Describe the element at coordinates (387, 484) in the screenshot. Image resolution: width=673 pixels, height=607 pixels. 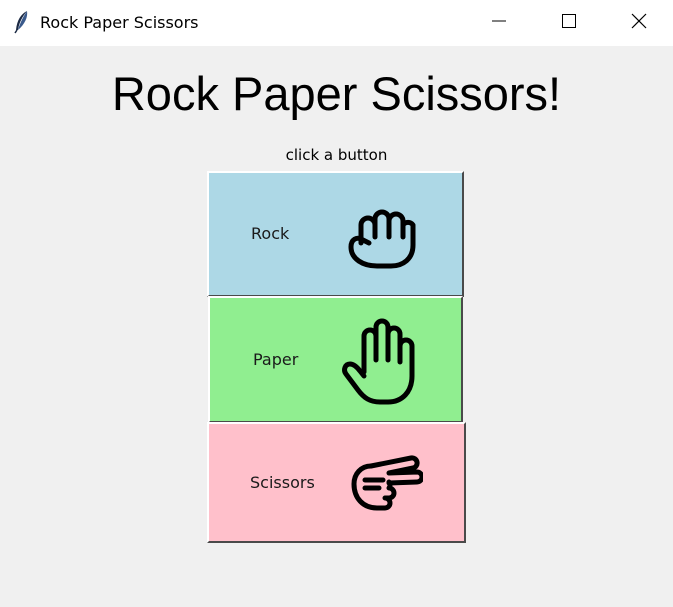
I see `scissors-hand-icon` at that location.